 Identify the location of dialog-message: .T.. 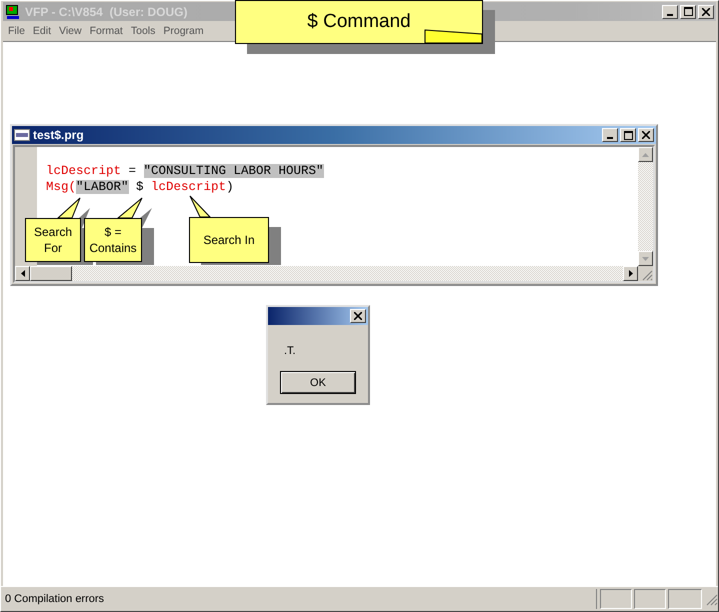
(290, 351).